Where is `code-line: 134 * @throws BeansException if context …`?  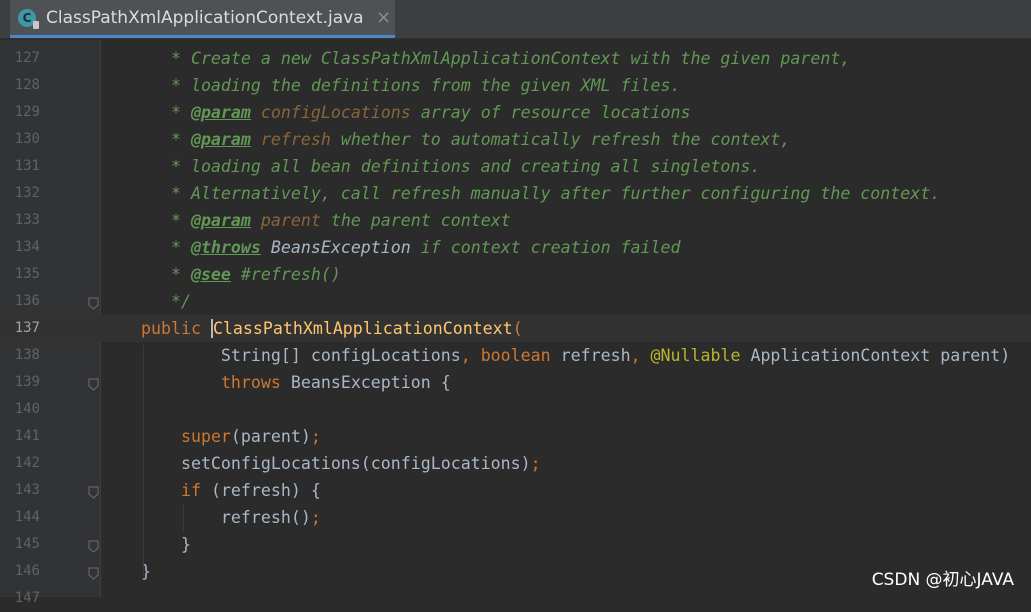 code-line: 134 * @throws BeansException if context … is located at coordinates (515, 247).